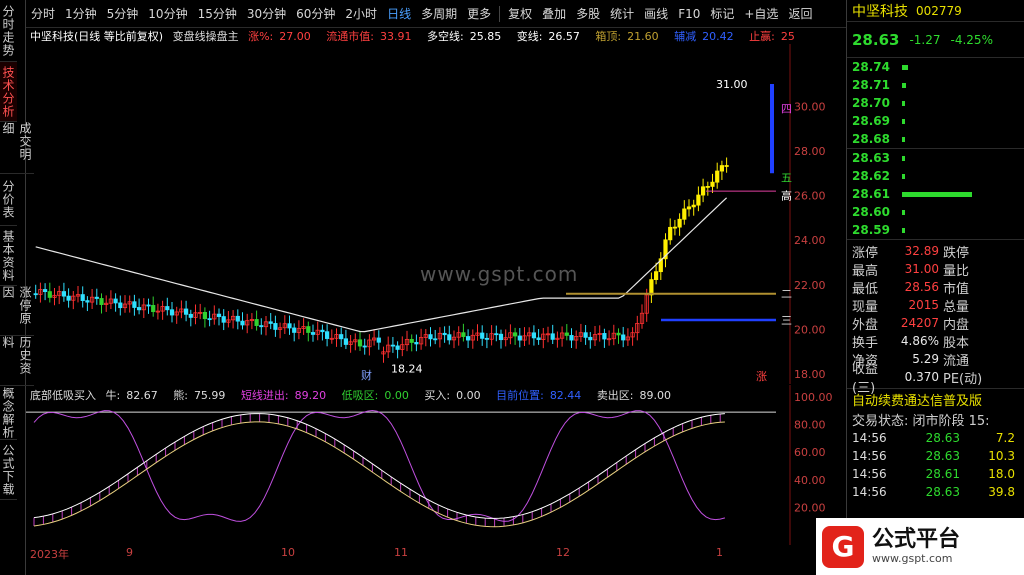 The image size is (1024, 575). Describe the element at coordinates (880, 11) in the screenshot. I see `stock-name: 中坚科技` at that location.